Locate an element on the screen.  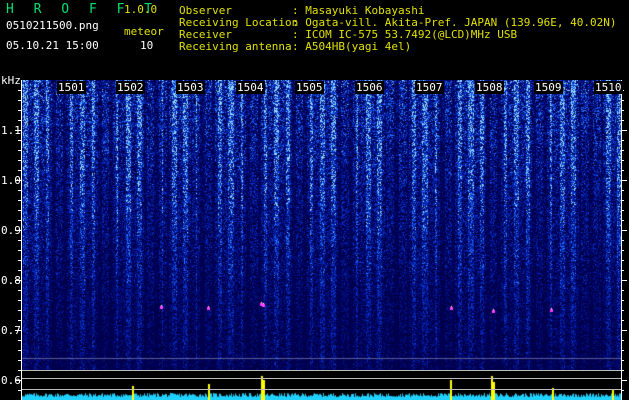
minute-label: 1510 is located at coordinates (608, 87).